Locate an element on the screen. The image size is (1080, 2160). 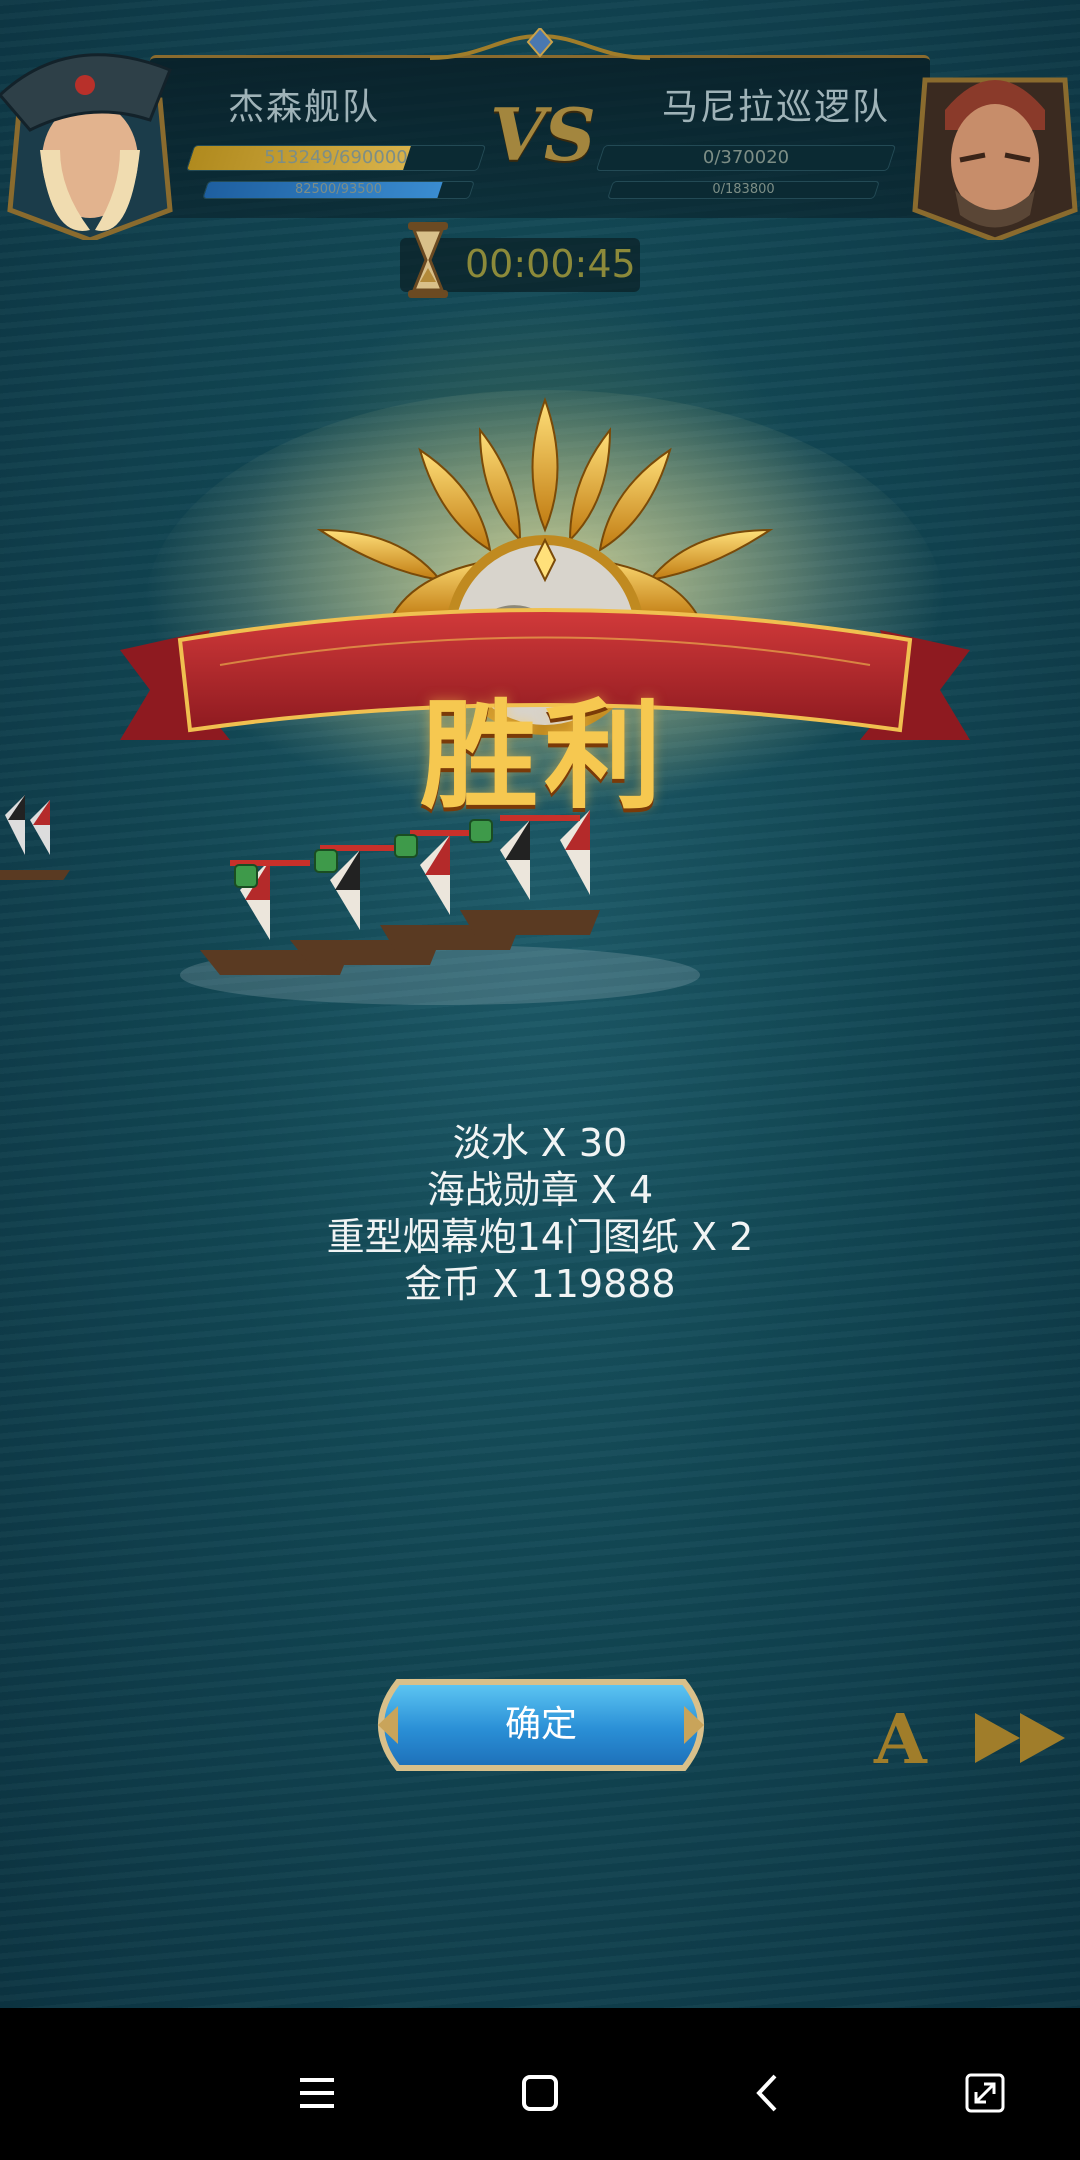
left-hp-text: 513249/690000 is located at coordinates (336, 157).